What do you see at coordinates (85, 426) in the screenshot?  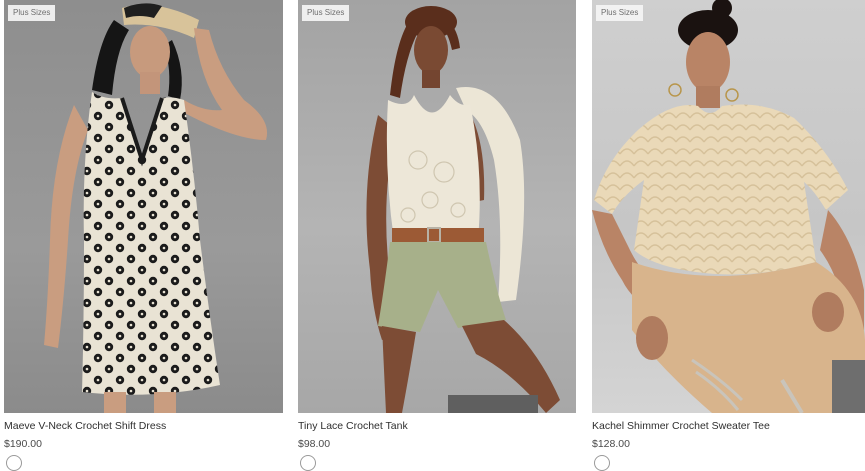 I see `product-name: Maeve V-Neck Crochet Shift Dress` at bounding box center [85, 426].